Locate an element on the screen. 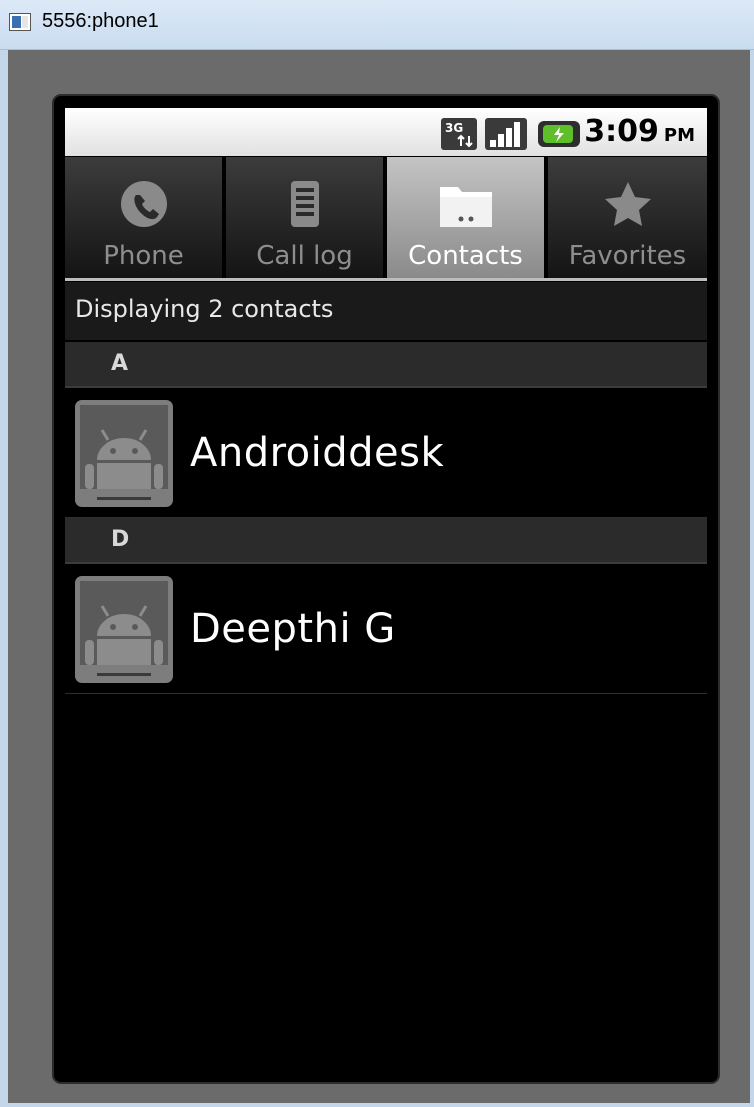  status-clock: 3:09 PM is located at coordinates (639, 131).